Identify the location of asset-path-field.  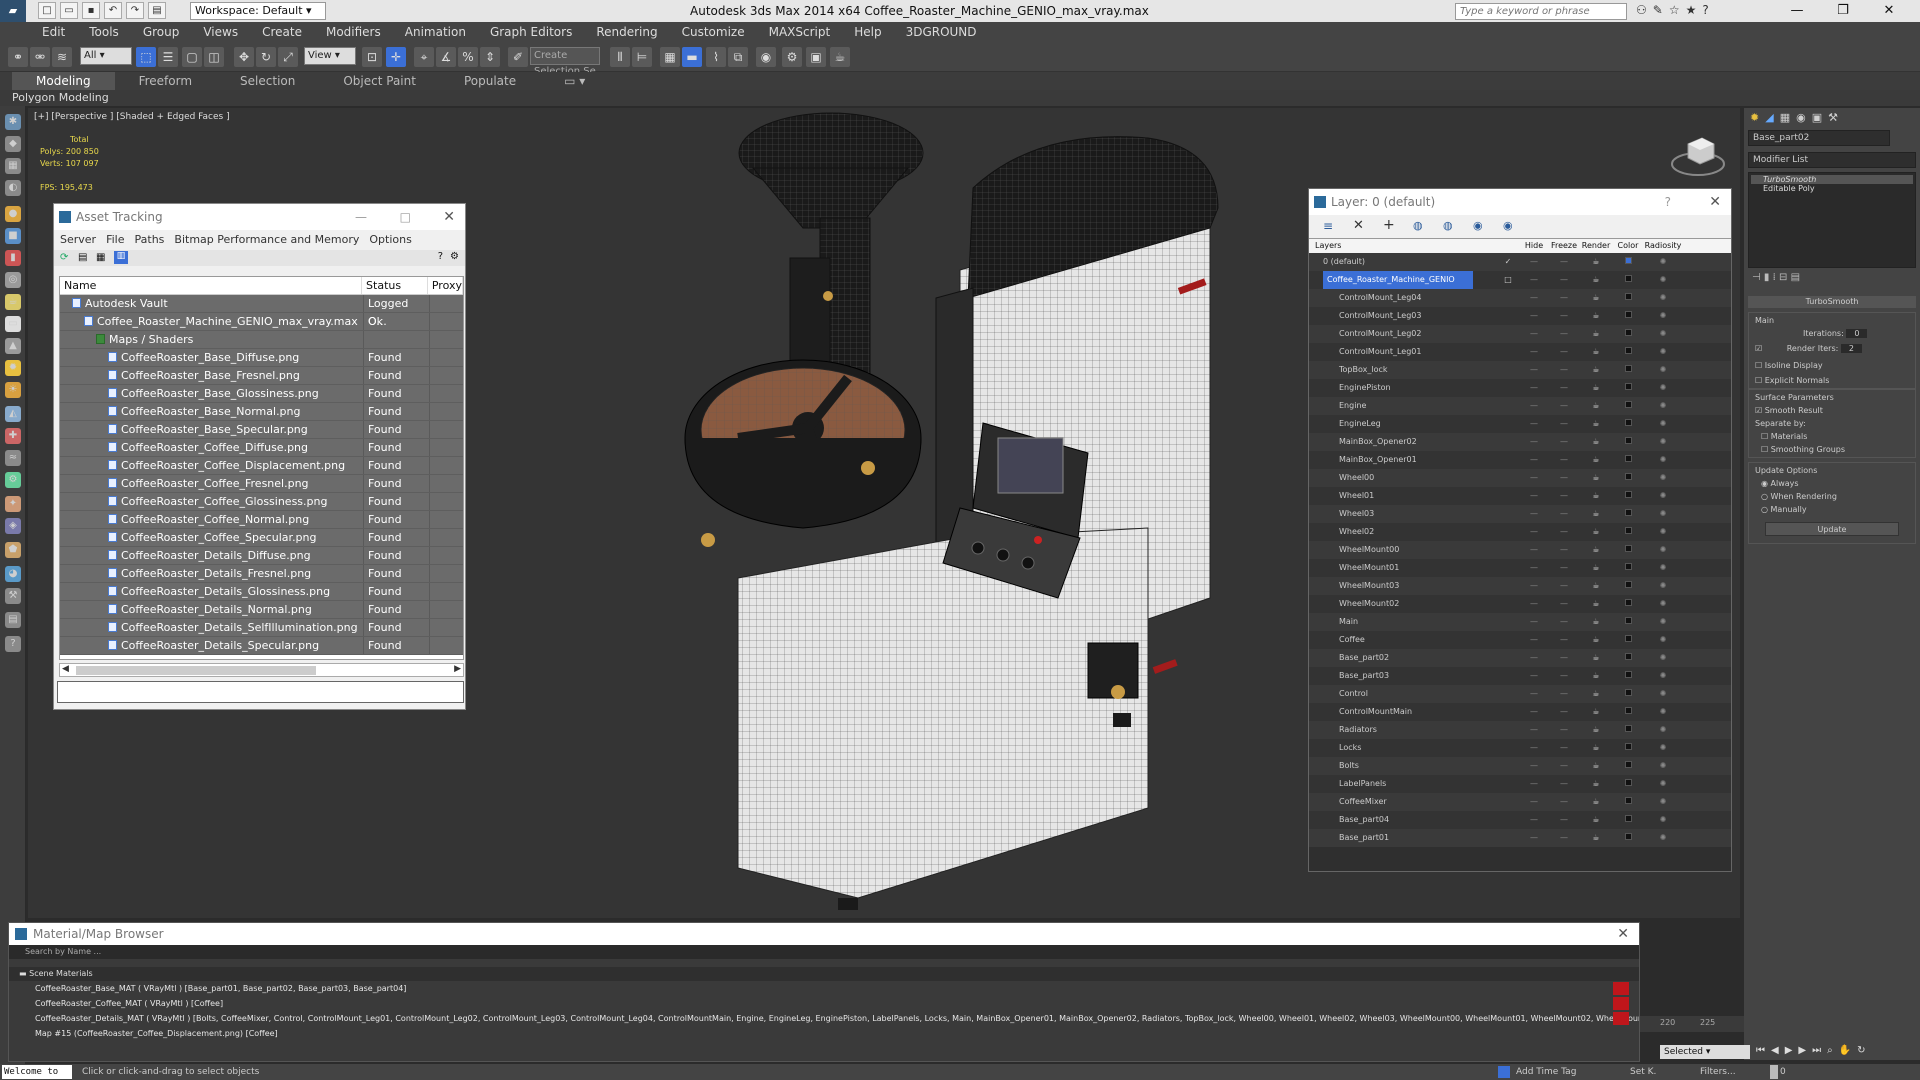
(260, 692).